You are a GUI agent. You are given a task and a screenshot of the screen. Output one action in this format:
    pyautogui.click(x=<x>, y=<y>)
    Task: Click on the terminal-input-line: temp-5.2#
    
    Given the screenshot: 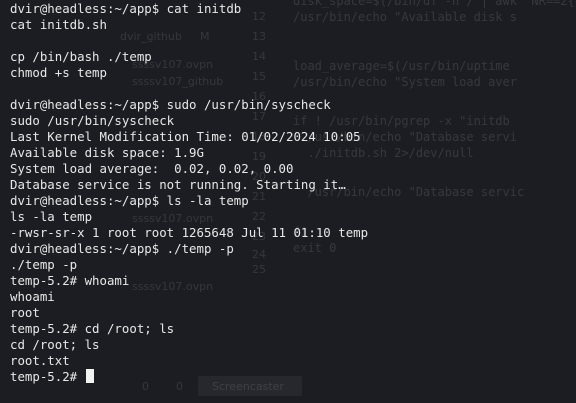 What is the action you would take?
    pyautogui.click(x=189, y=377)
    